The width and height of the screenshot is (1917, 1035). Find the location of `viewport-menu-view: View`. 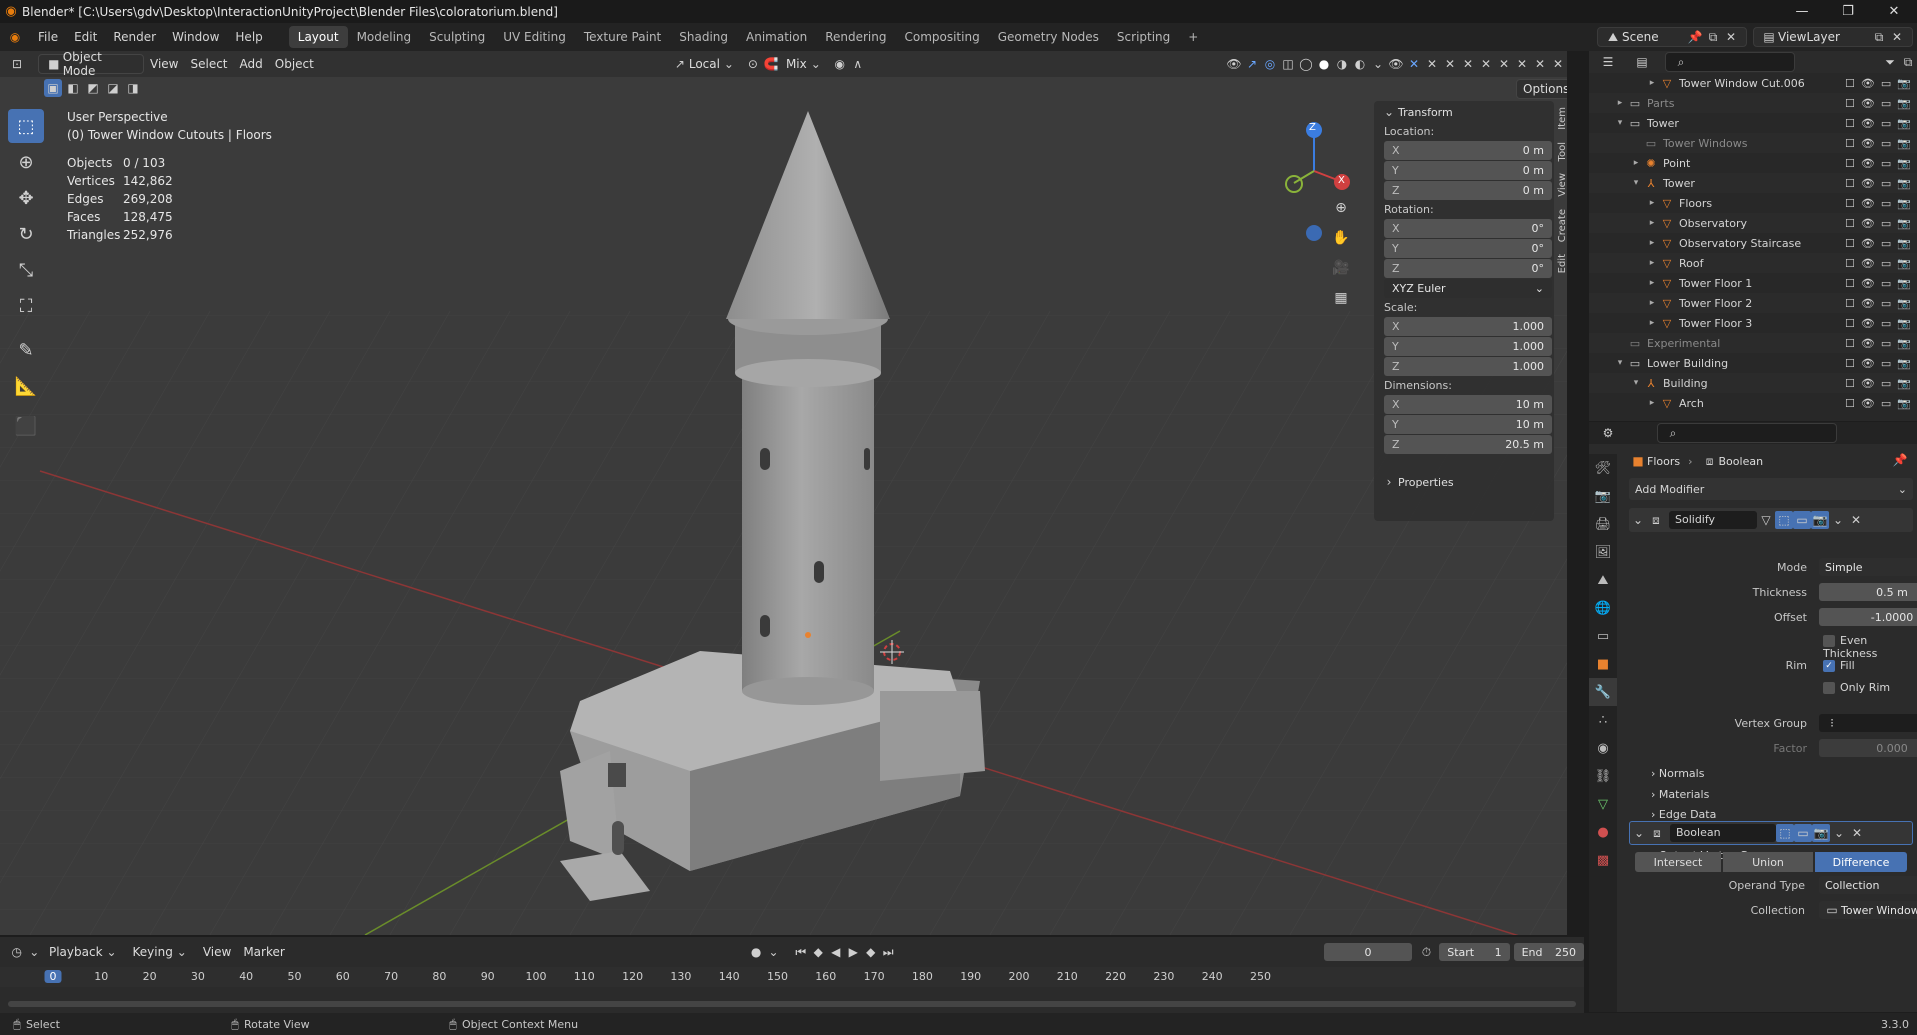

viewport-menu-view: View is located at coordinates (164, 64).